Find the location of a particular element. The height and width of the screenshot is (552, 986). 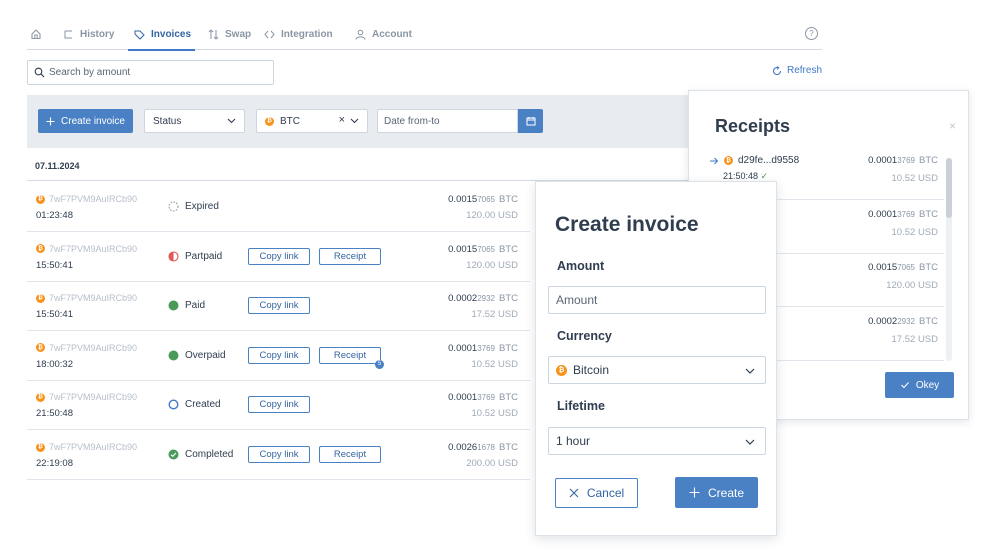

scrollbar-thumb is located at coordinates (949, 188).